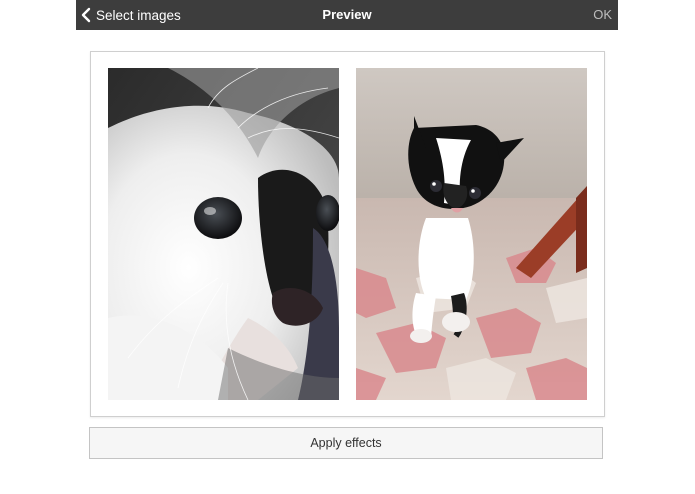 This screenshot has height=494, width=695. What do you see at coordinates (347, 15) in the screenshot?
I see `navigation-bar: Select images Preview OK` at bounding box center [347, 15].